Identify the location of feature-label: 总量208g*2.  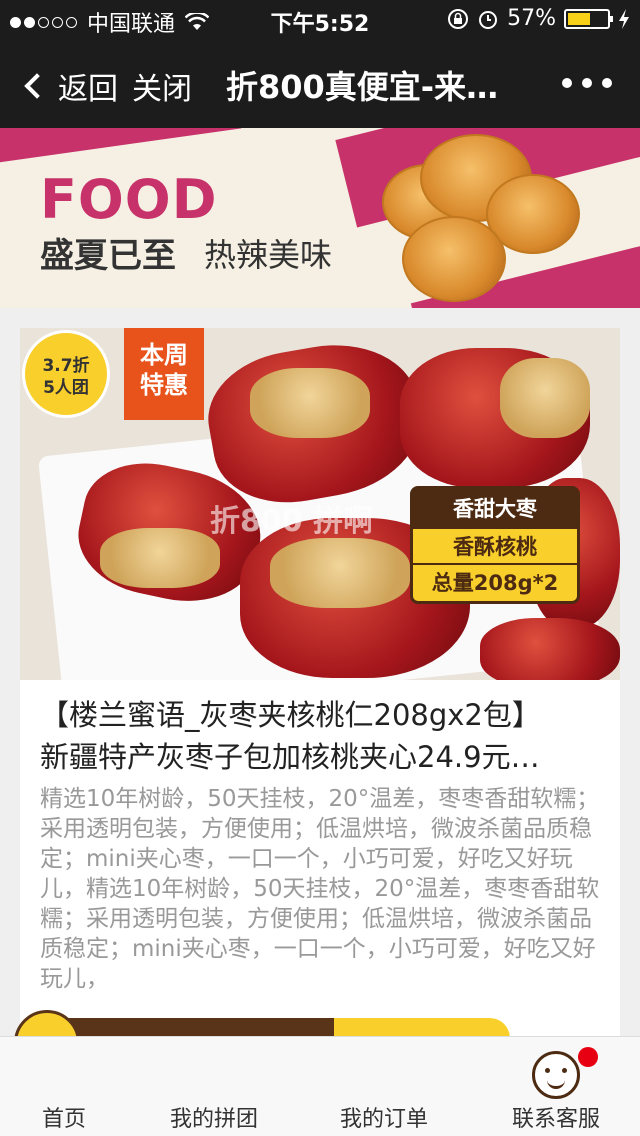
(495, 583).